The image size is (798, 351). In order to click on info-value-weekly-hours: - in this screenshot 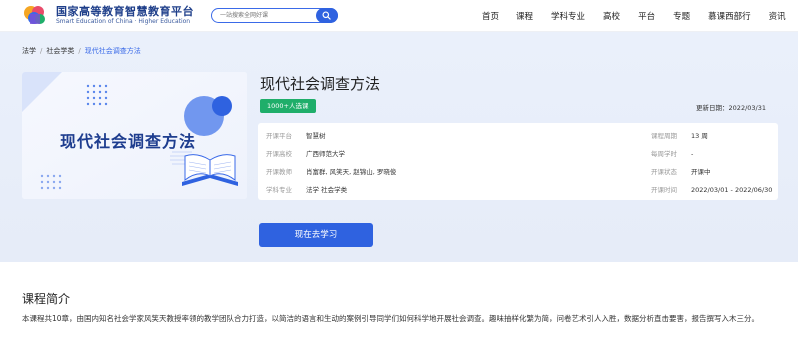, I will do `click(692, 154)`.